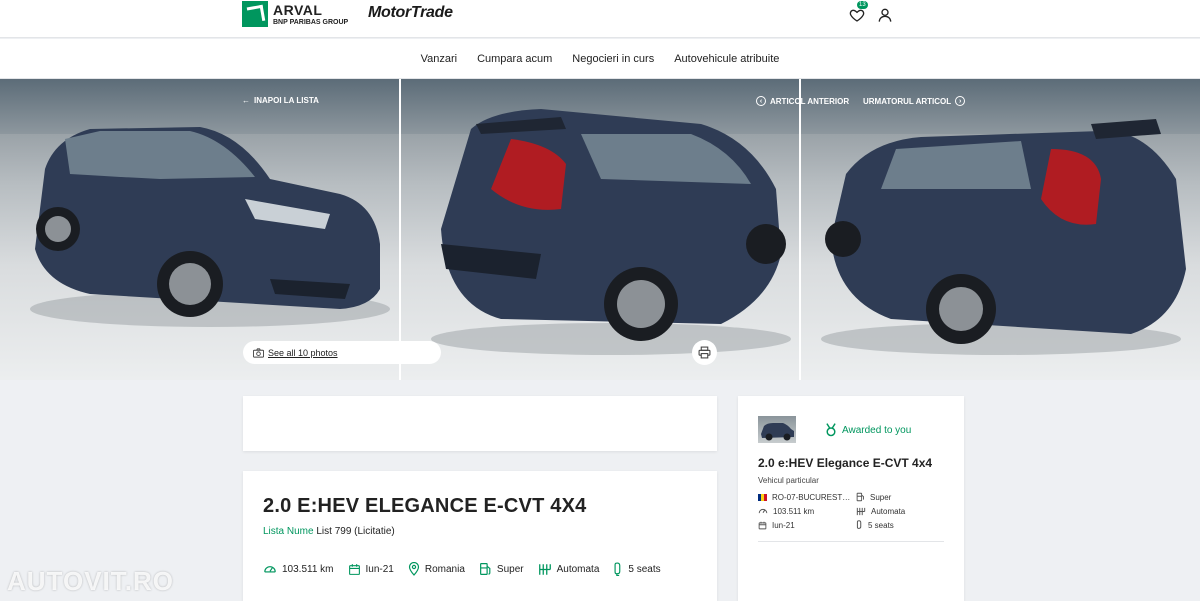 The height and width of the screenshot is (601, 1200). I want to click on side-fuel: Super, so click(901, 497).